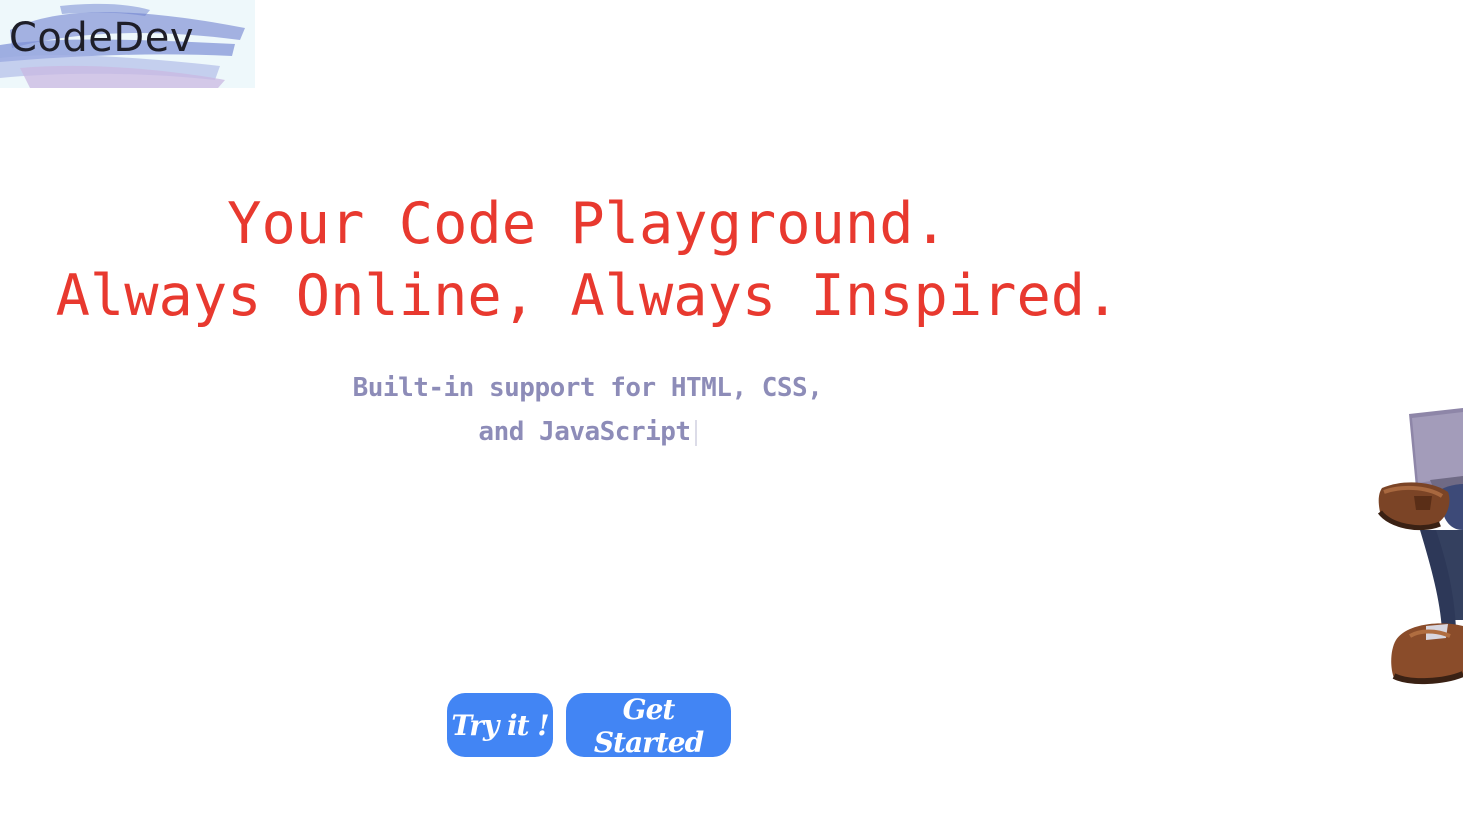 This screenshot has height=823, width=1463. I want to click on person-with-laptop-illustration, so click(1416, 535).